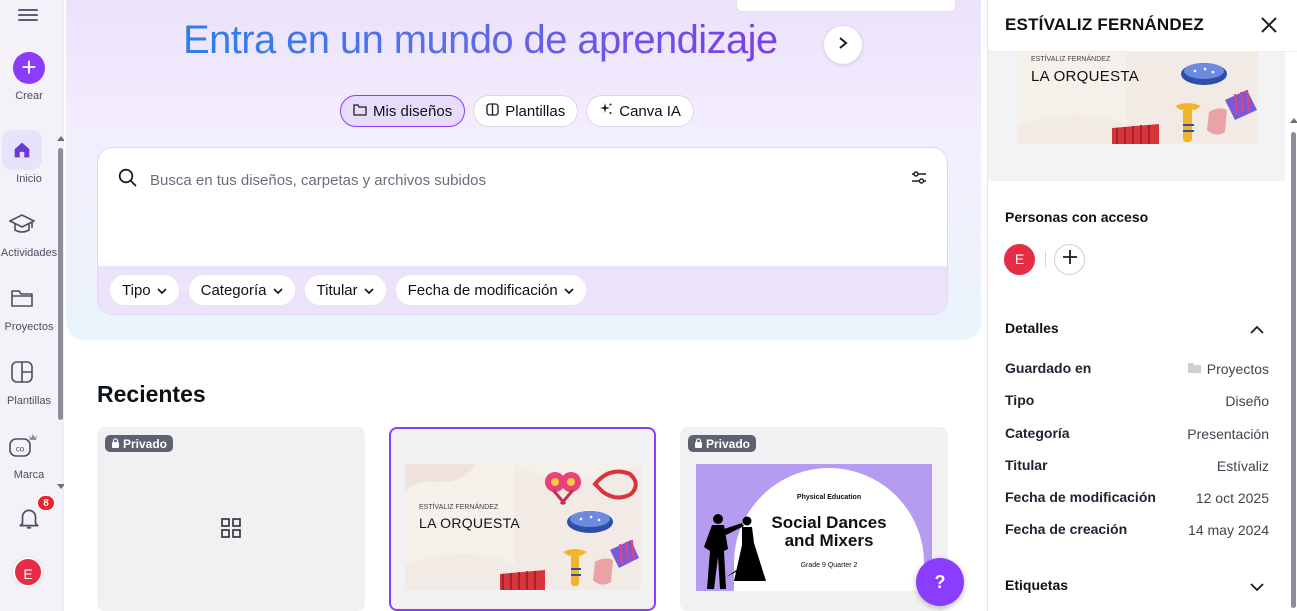 This screenshot has width=1297, height=611. Describe the element at coordinates (1247, 401) in the screenshot. I see `detail-value: Diseño` at that location.